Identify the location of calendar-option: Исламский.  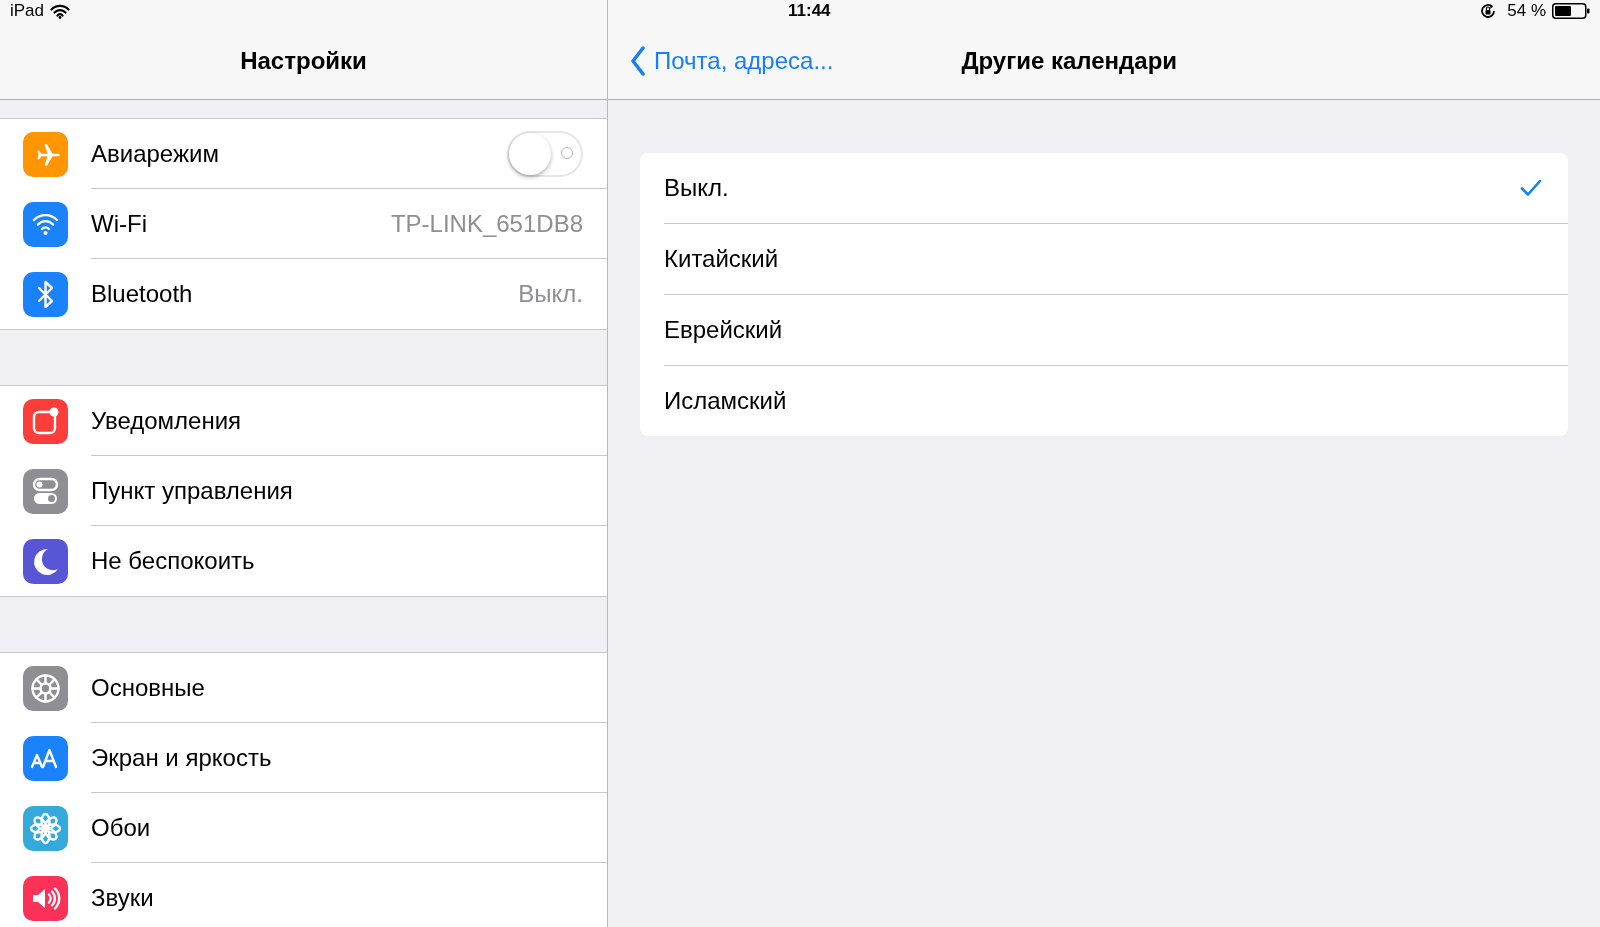
(1116, 401).